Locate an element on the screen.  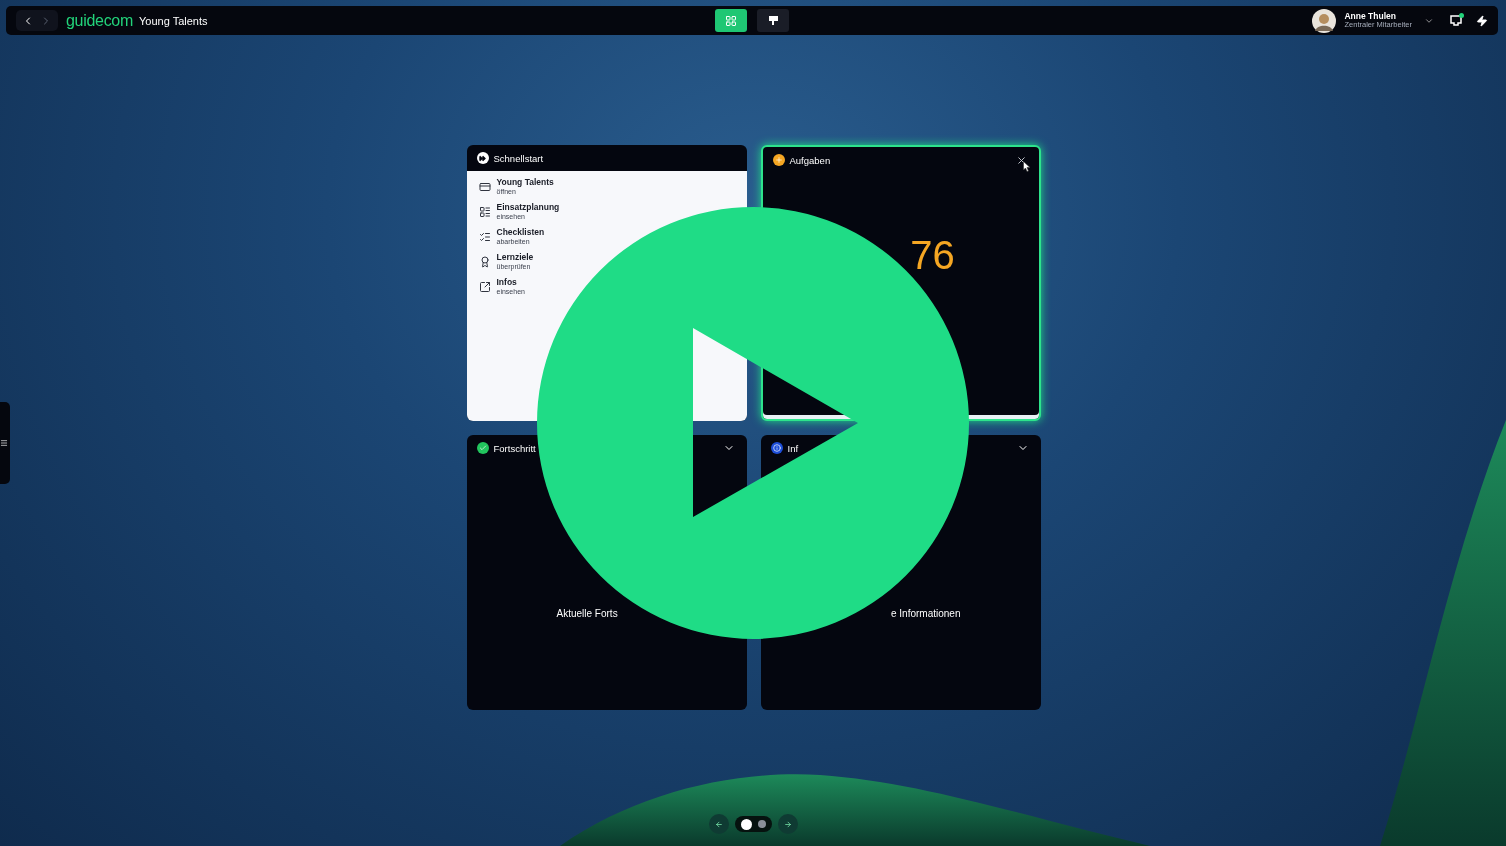
logo: guidecom is located at coordinates (99, 20).